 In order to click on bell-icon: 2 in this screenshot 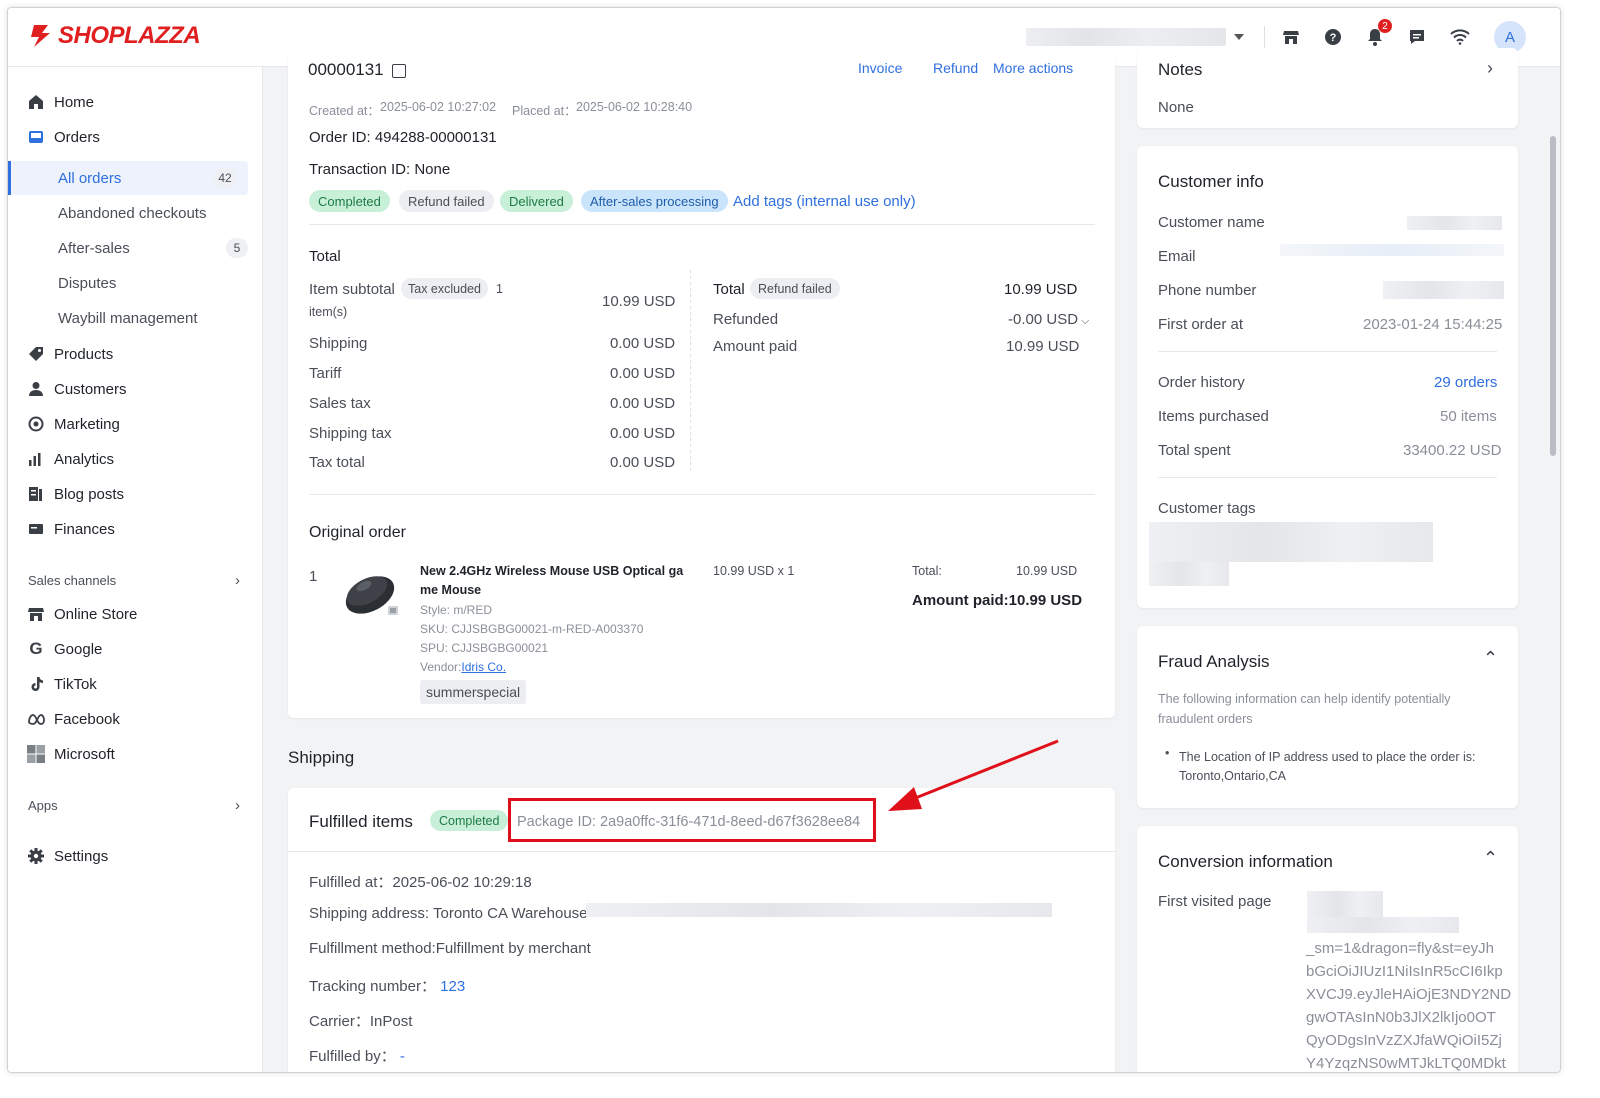, I will do `click(1378, 33)`.